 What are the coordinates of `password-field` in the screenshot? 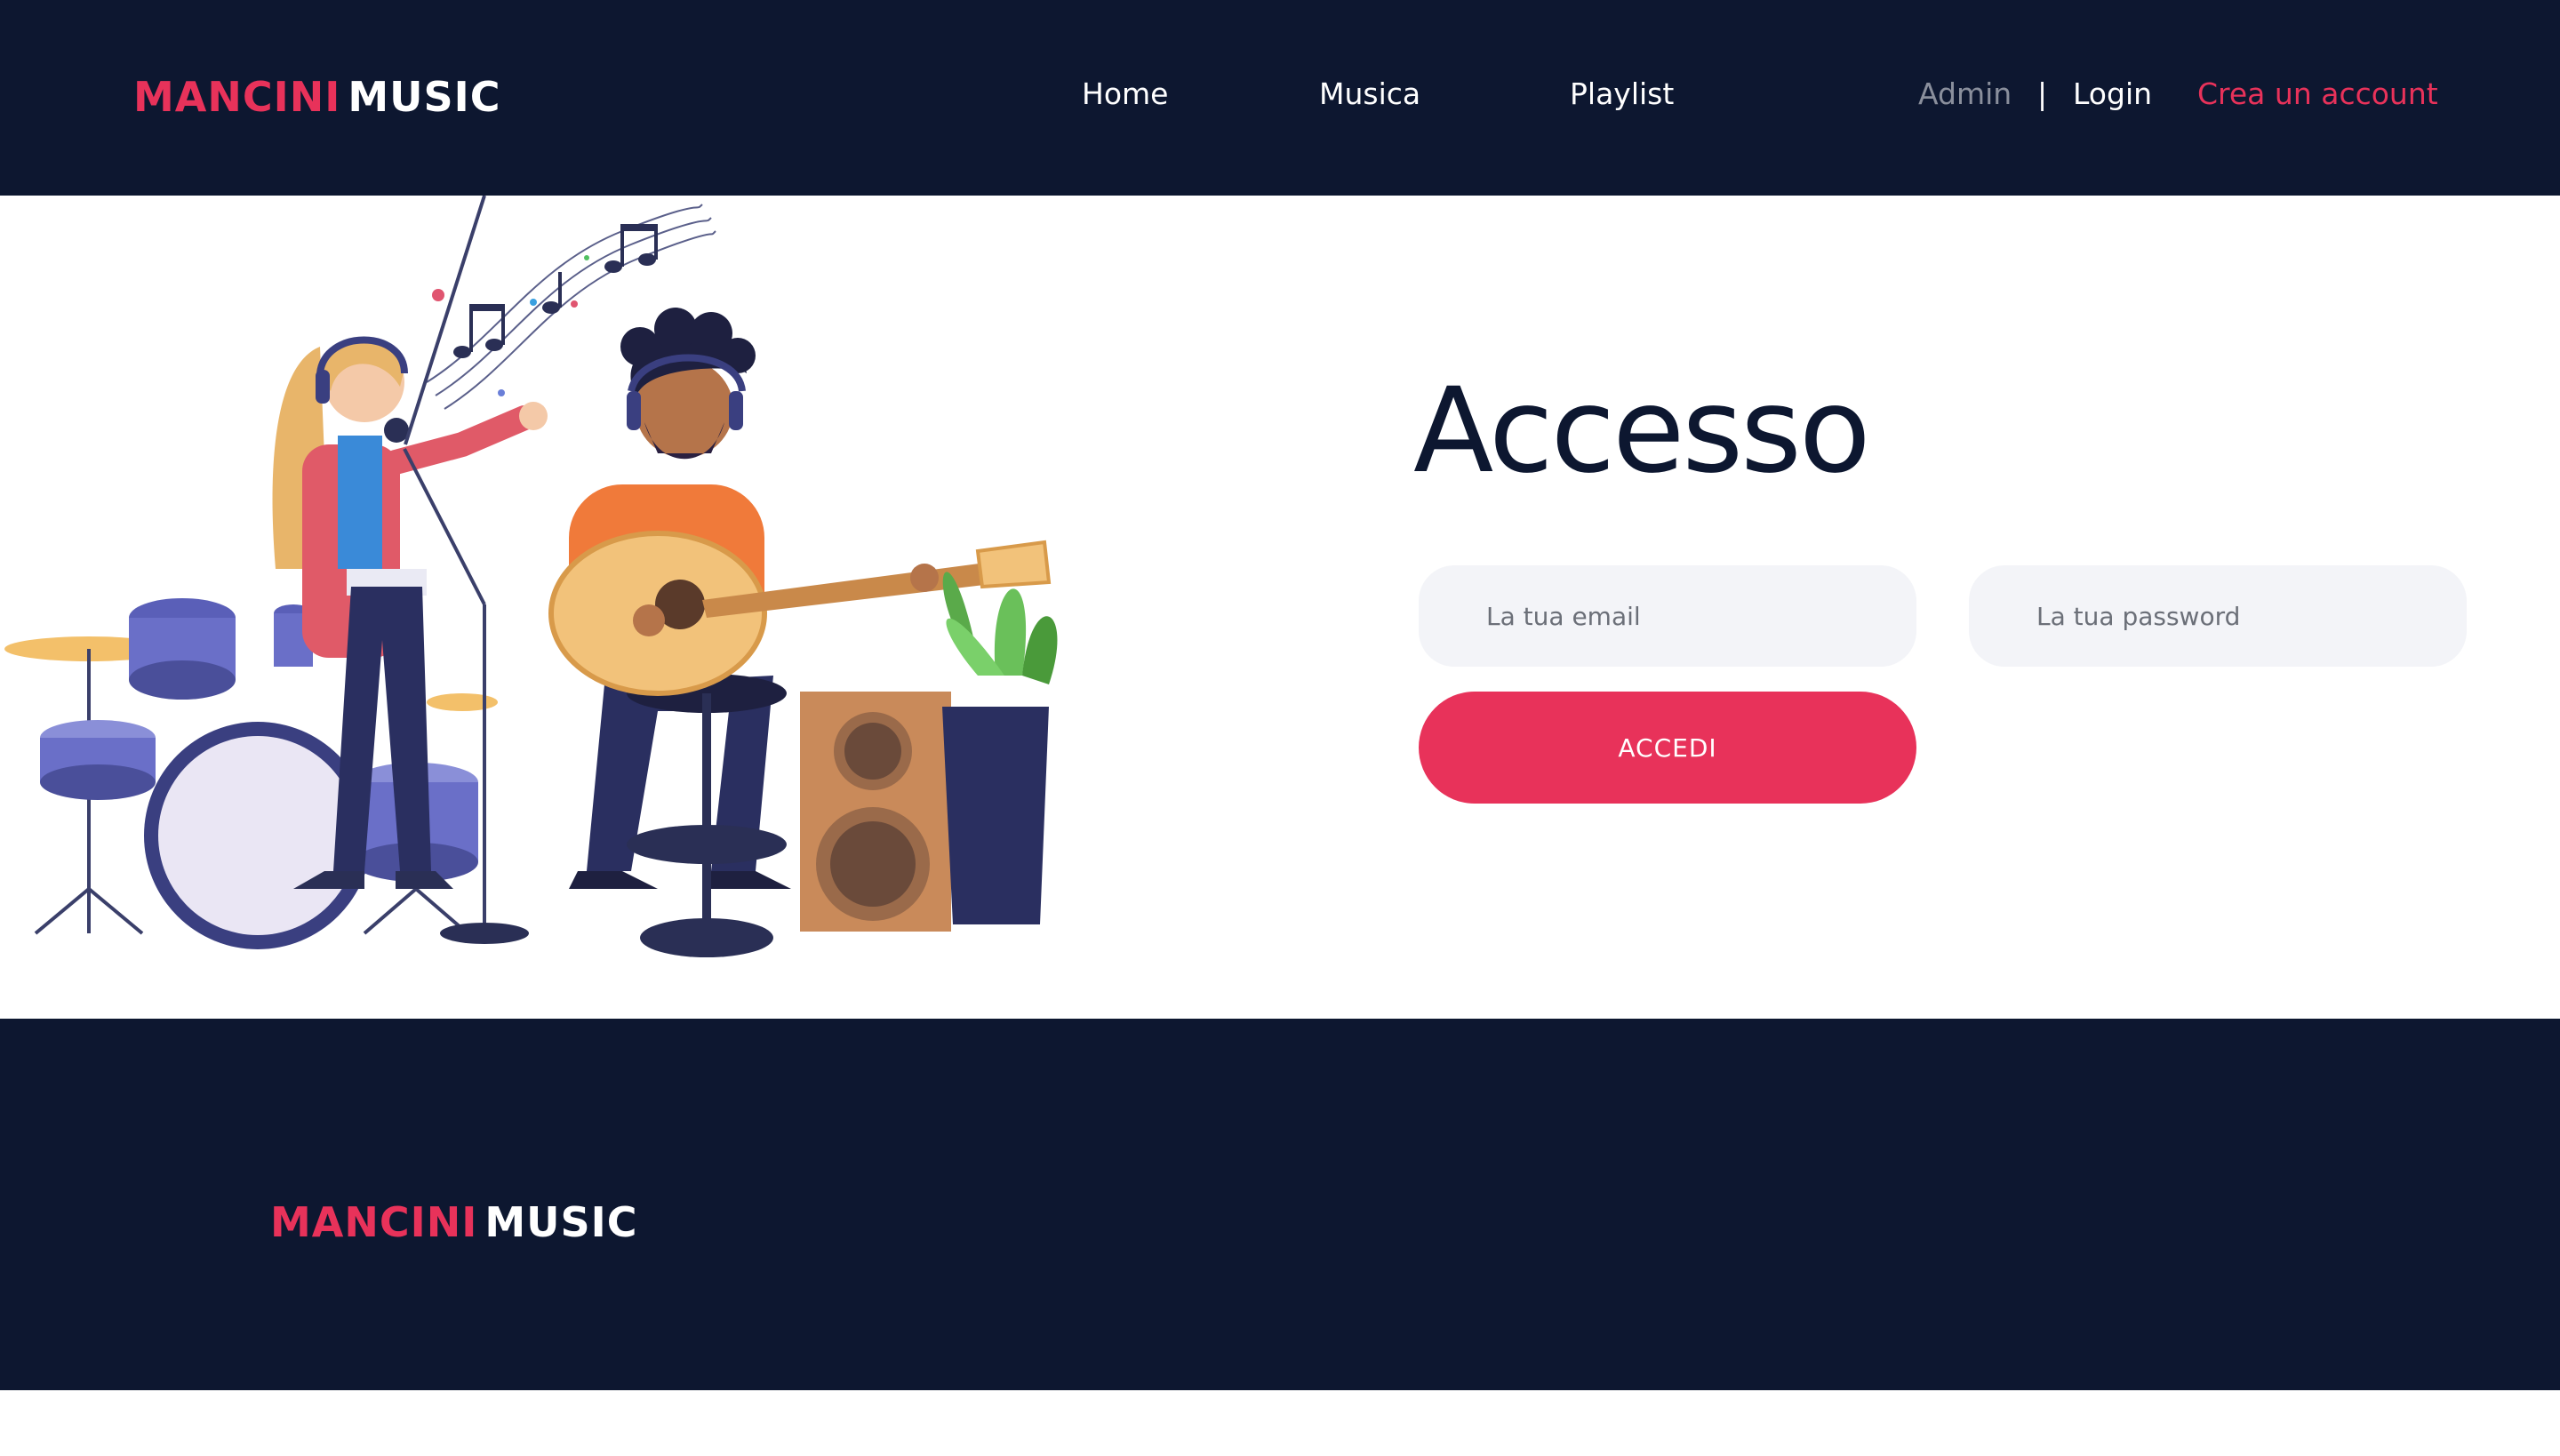 It's located at (2218, 616).